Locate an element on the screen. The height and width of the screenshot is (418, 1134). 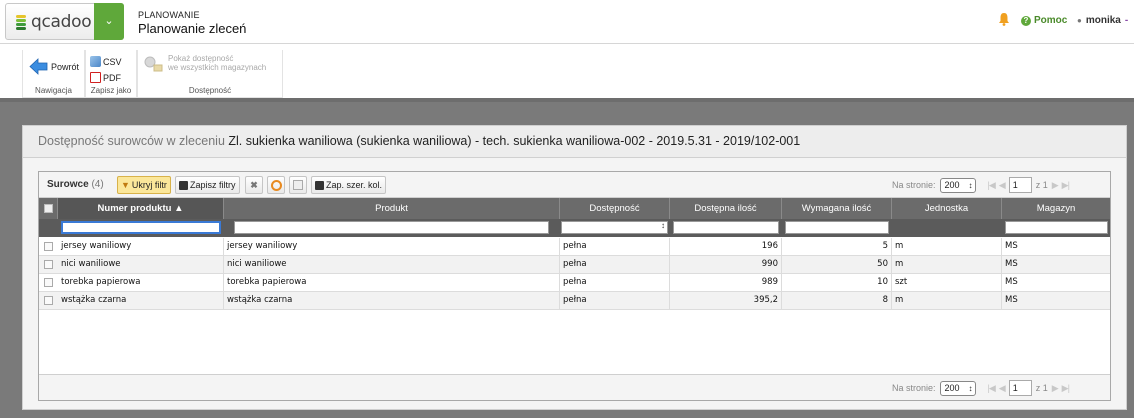
columns-button is located at coordinates (298, 185).